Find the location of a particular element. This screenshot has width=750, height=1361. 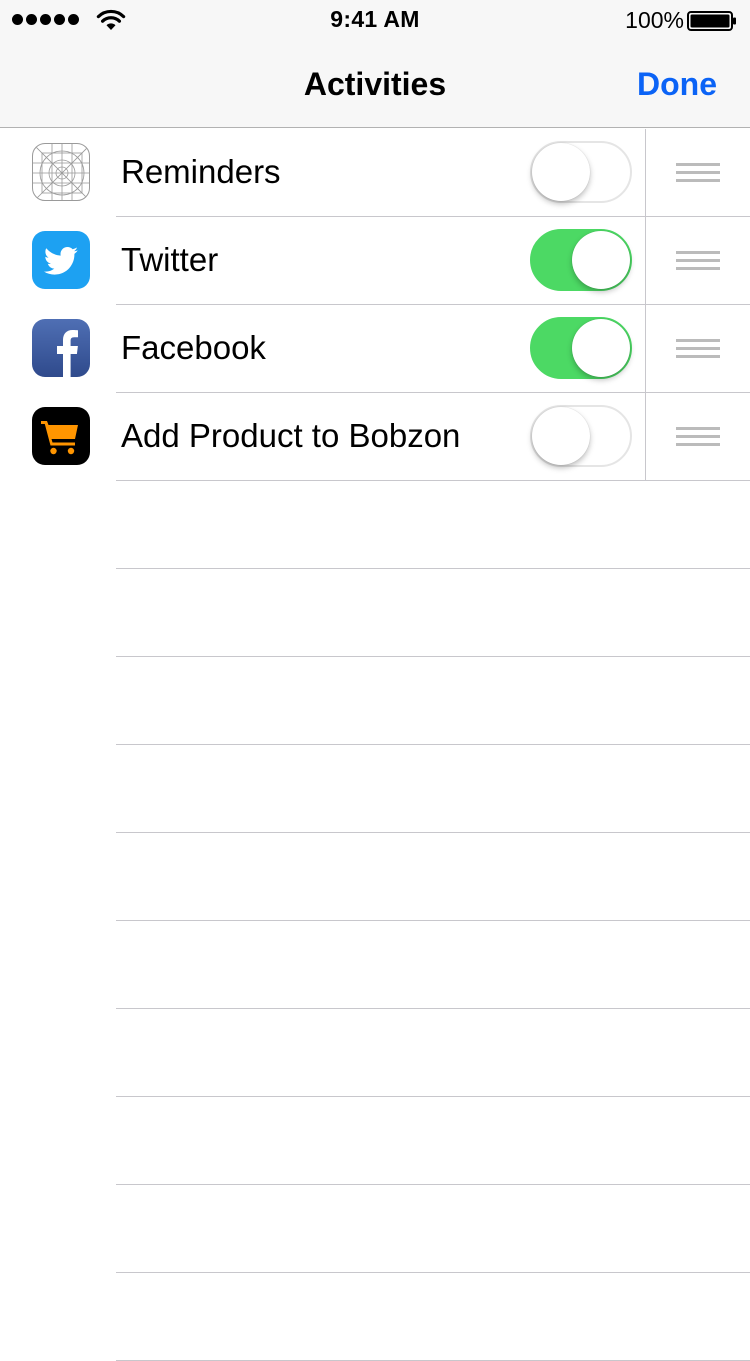

activity-label: Add Product to Bobzon is located at coordinates (291, 435).